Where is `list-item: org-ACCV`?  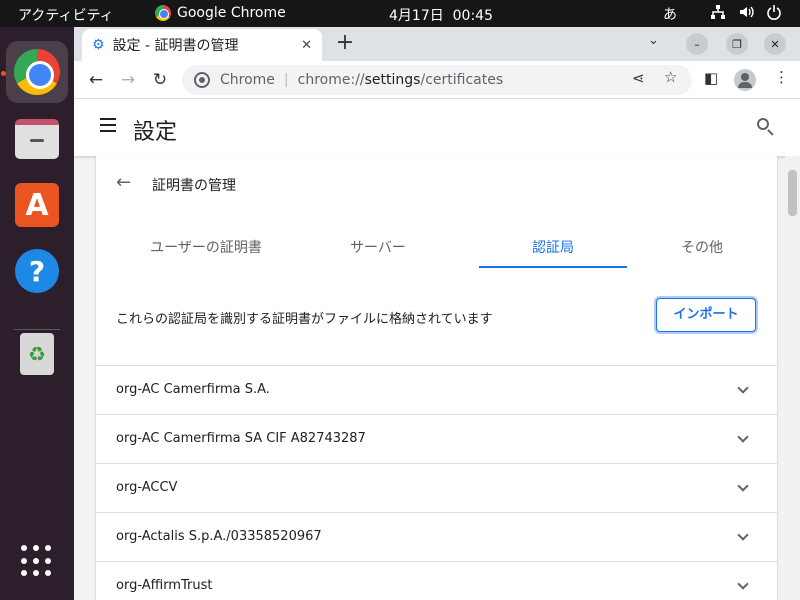
list-item: org-ACCV is located at coordinates (436, 488).